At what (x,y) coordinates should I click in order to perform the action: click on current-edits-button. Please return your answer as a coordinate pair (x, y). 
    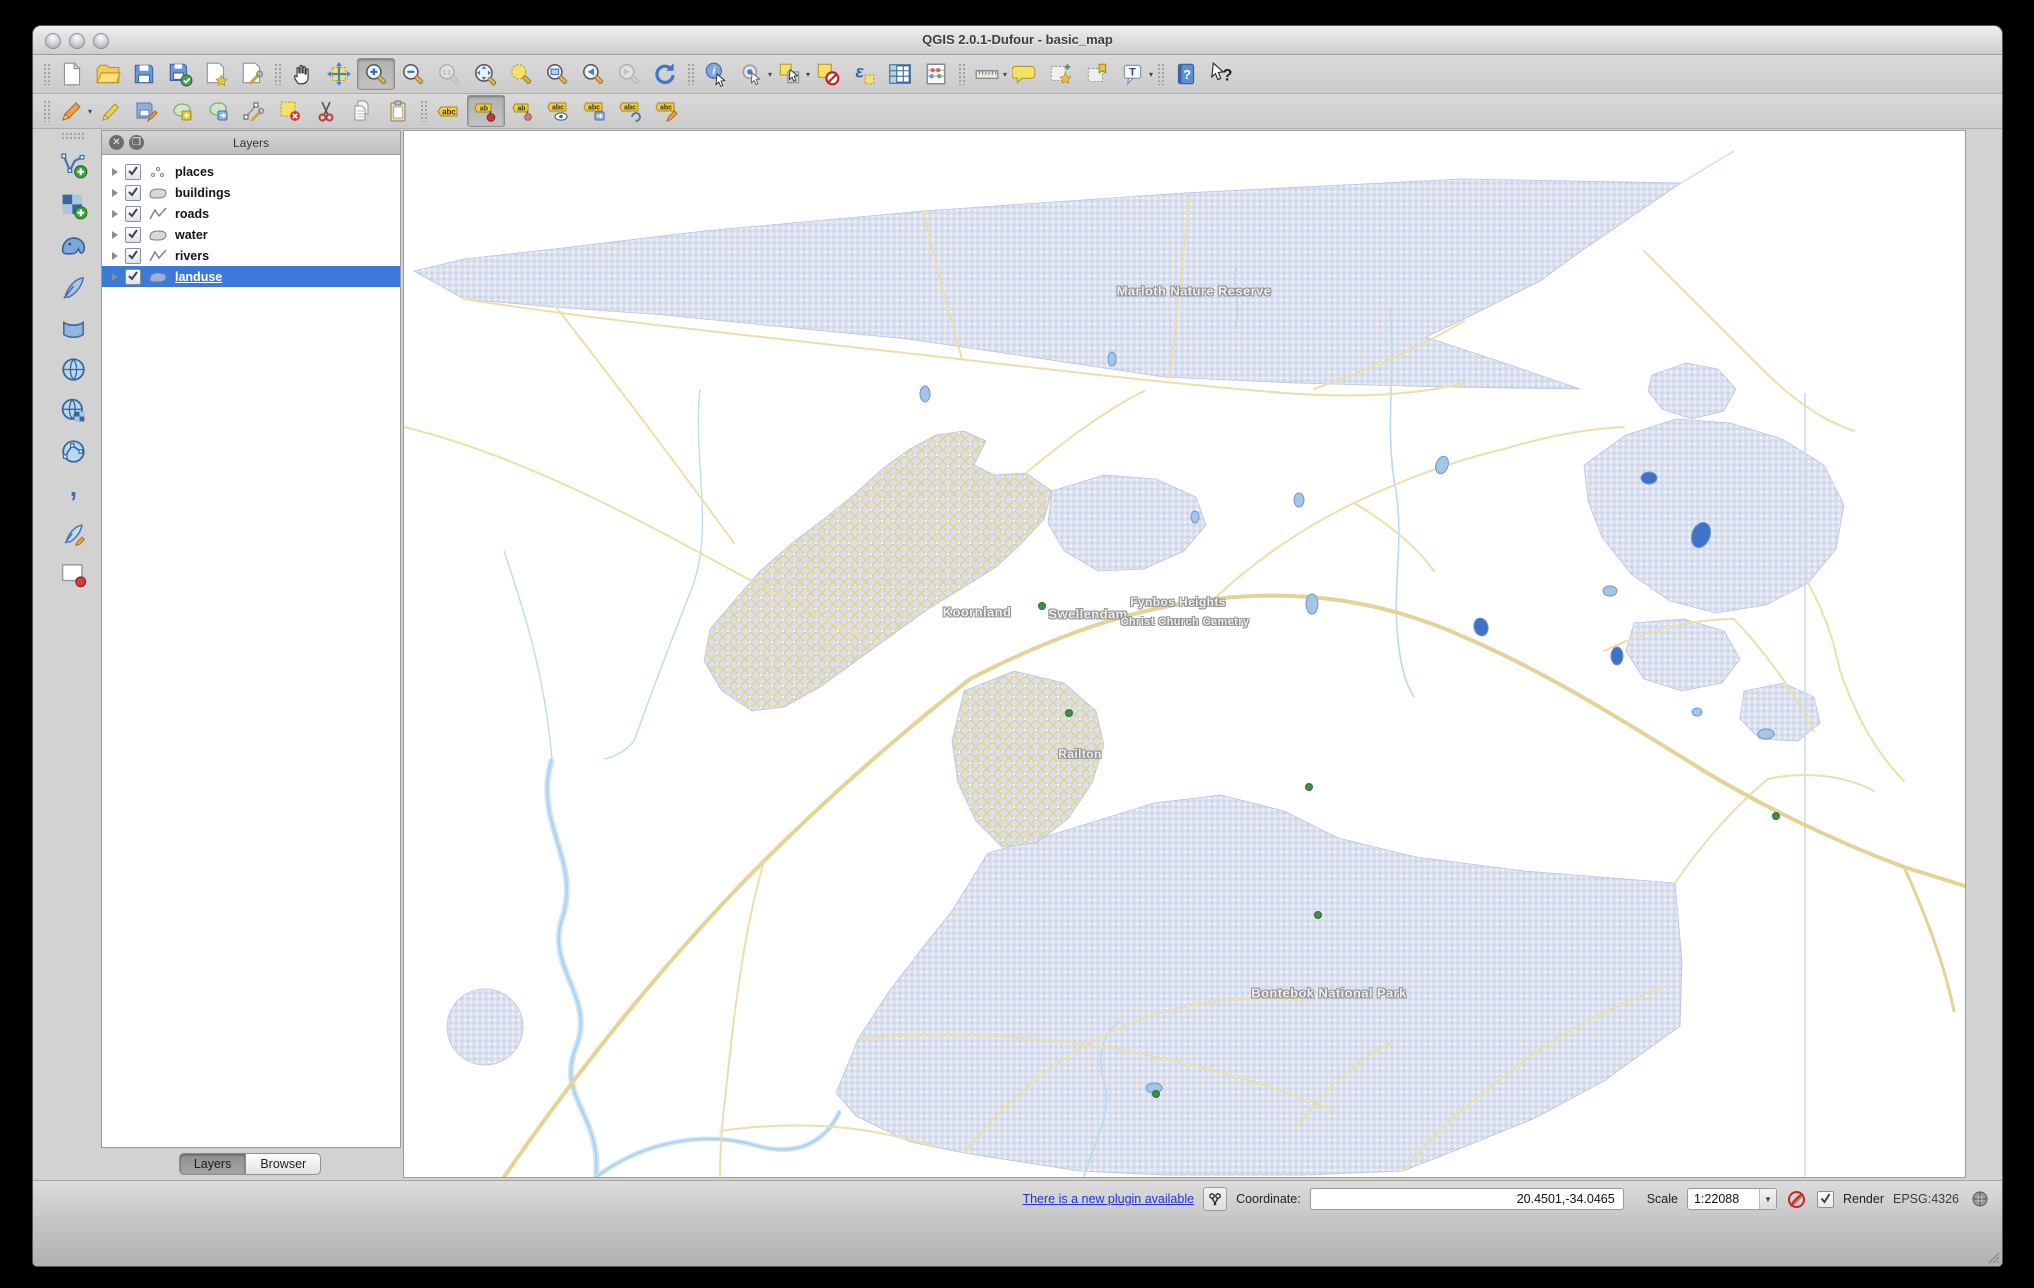
    Looking at the image, I should click on (72, 111).